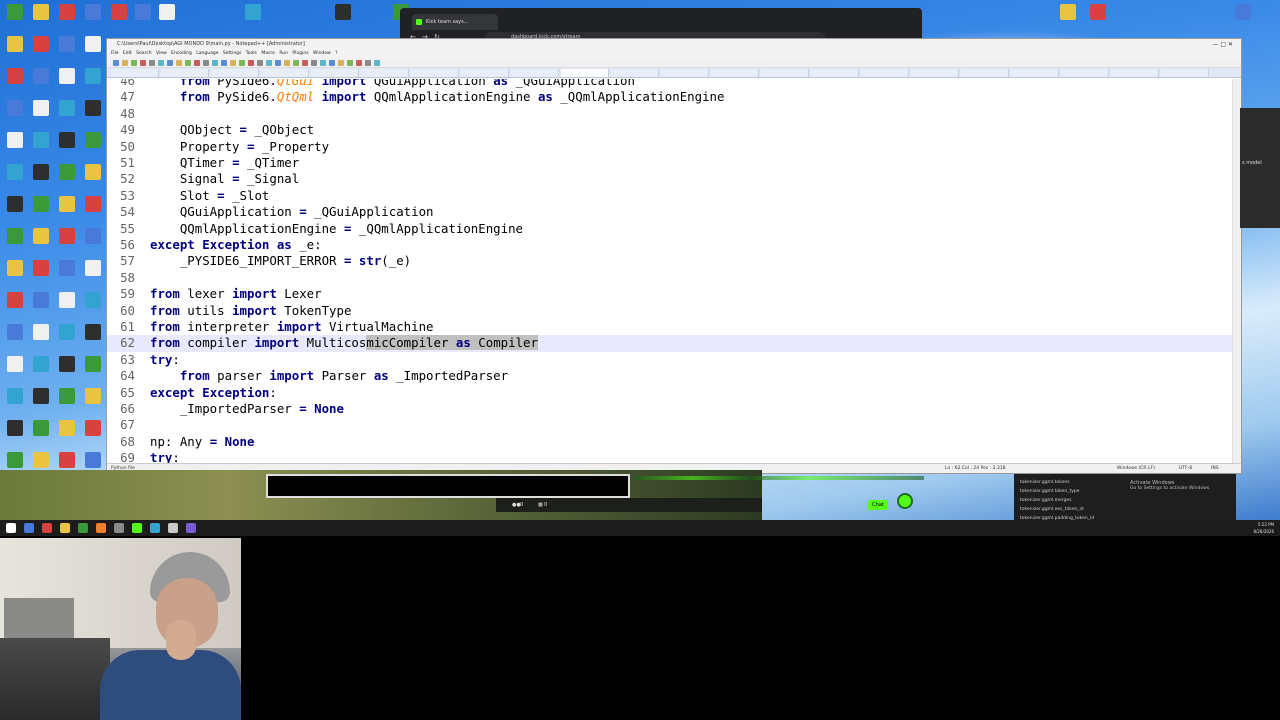  What do you see at coordinates (670, 114) in the screenshot?
I see `code-line: 48` at bounding box center [670, 114].